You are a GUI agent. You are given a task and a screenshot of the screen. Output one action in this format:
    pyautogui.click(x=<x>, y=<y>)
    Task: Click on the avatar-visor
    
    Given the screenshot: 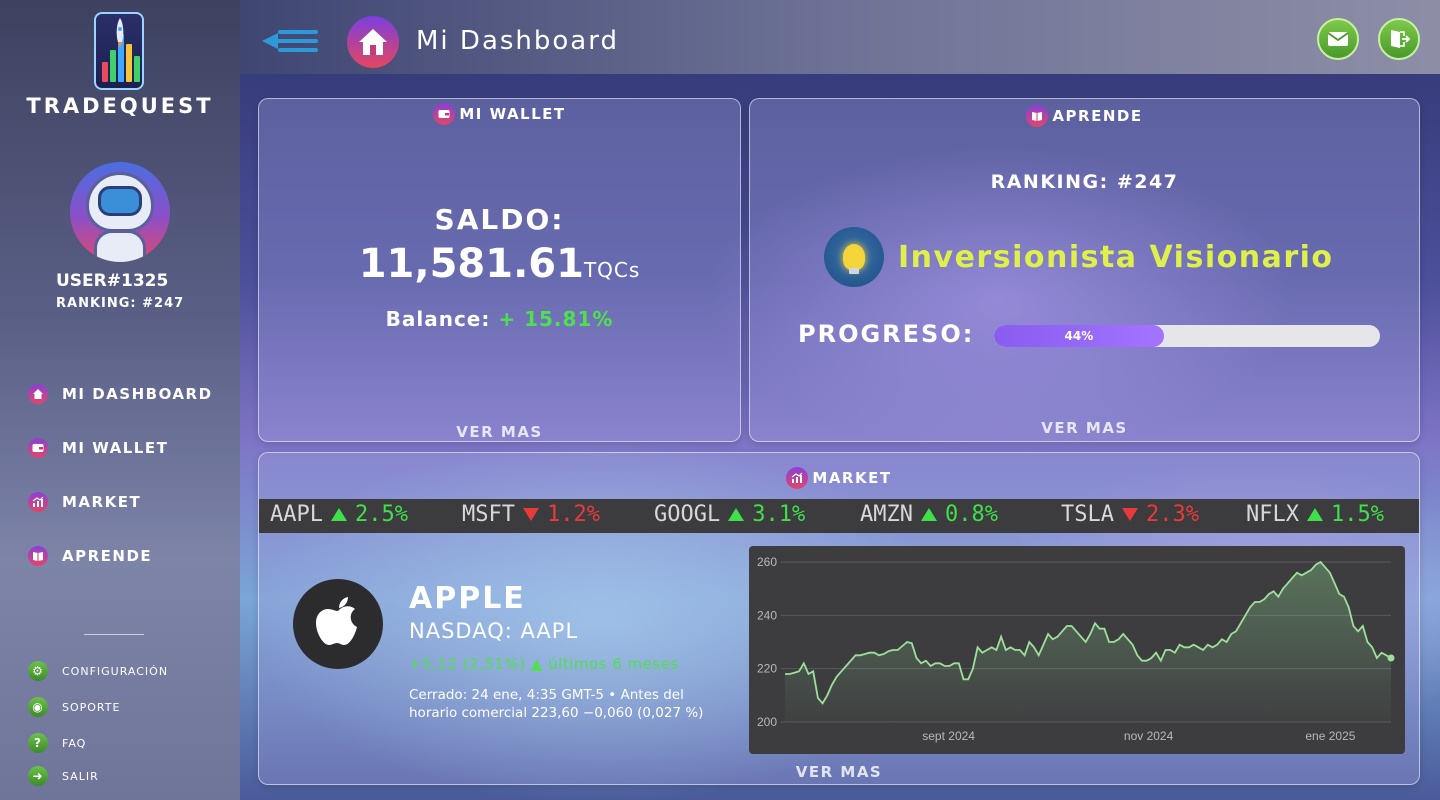 What is the action you would take?
    pyautogui.click(x=120, y=201)
    